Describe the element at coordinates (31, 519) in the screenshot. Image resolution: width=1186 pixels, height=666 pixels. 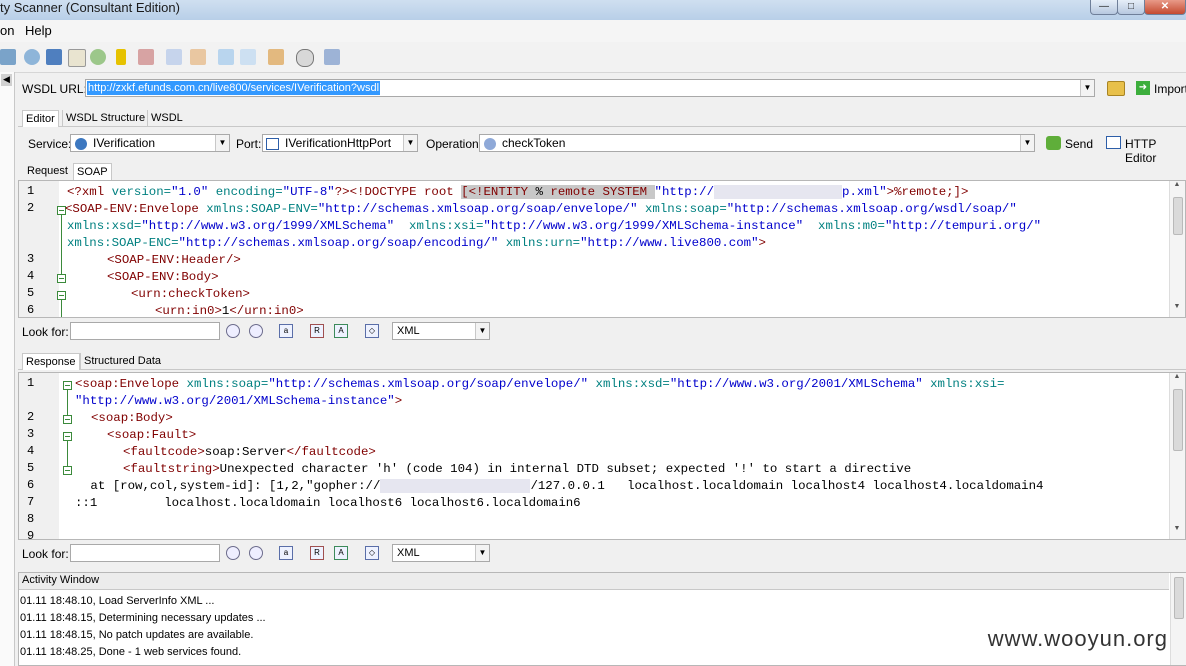
I see `line-number: 8` at that location.